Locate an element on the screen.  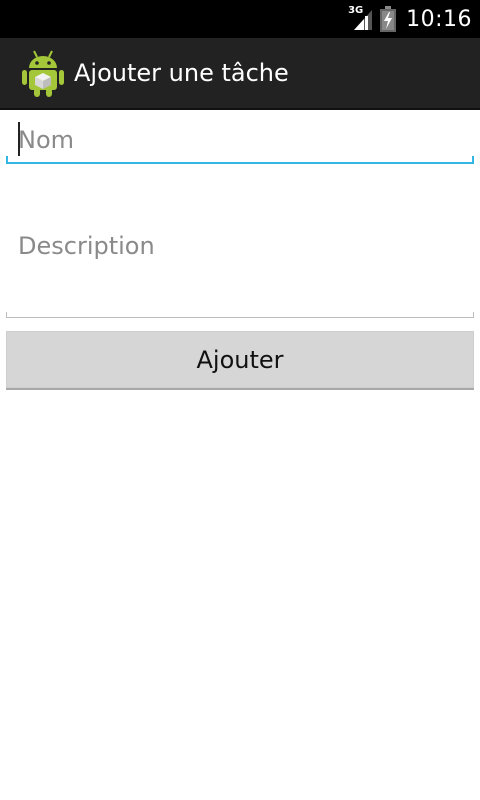
android-app-icon is located at coordinates (43, 73).